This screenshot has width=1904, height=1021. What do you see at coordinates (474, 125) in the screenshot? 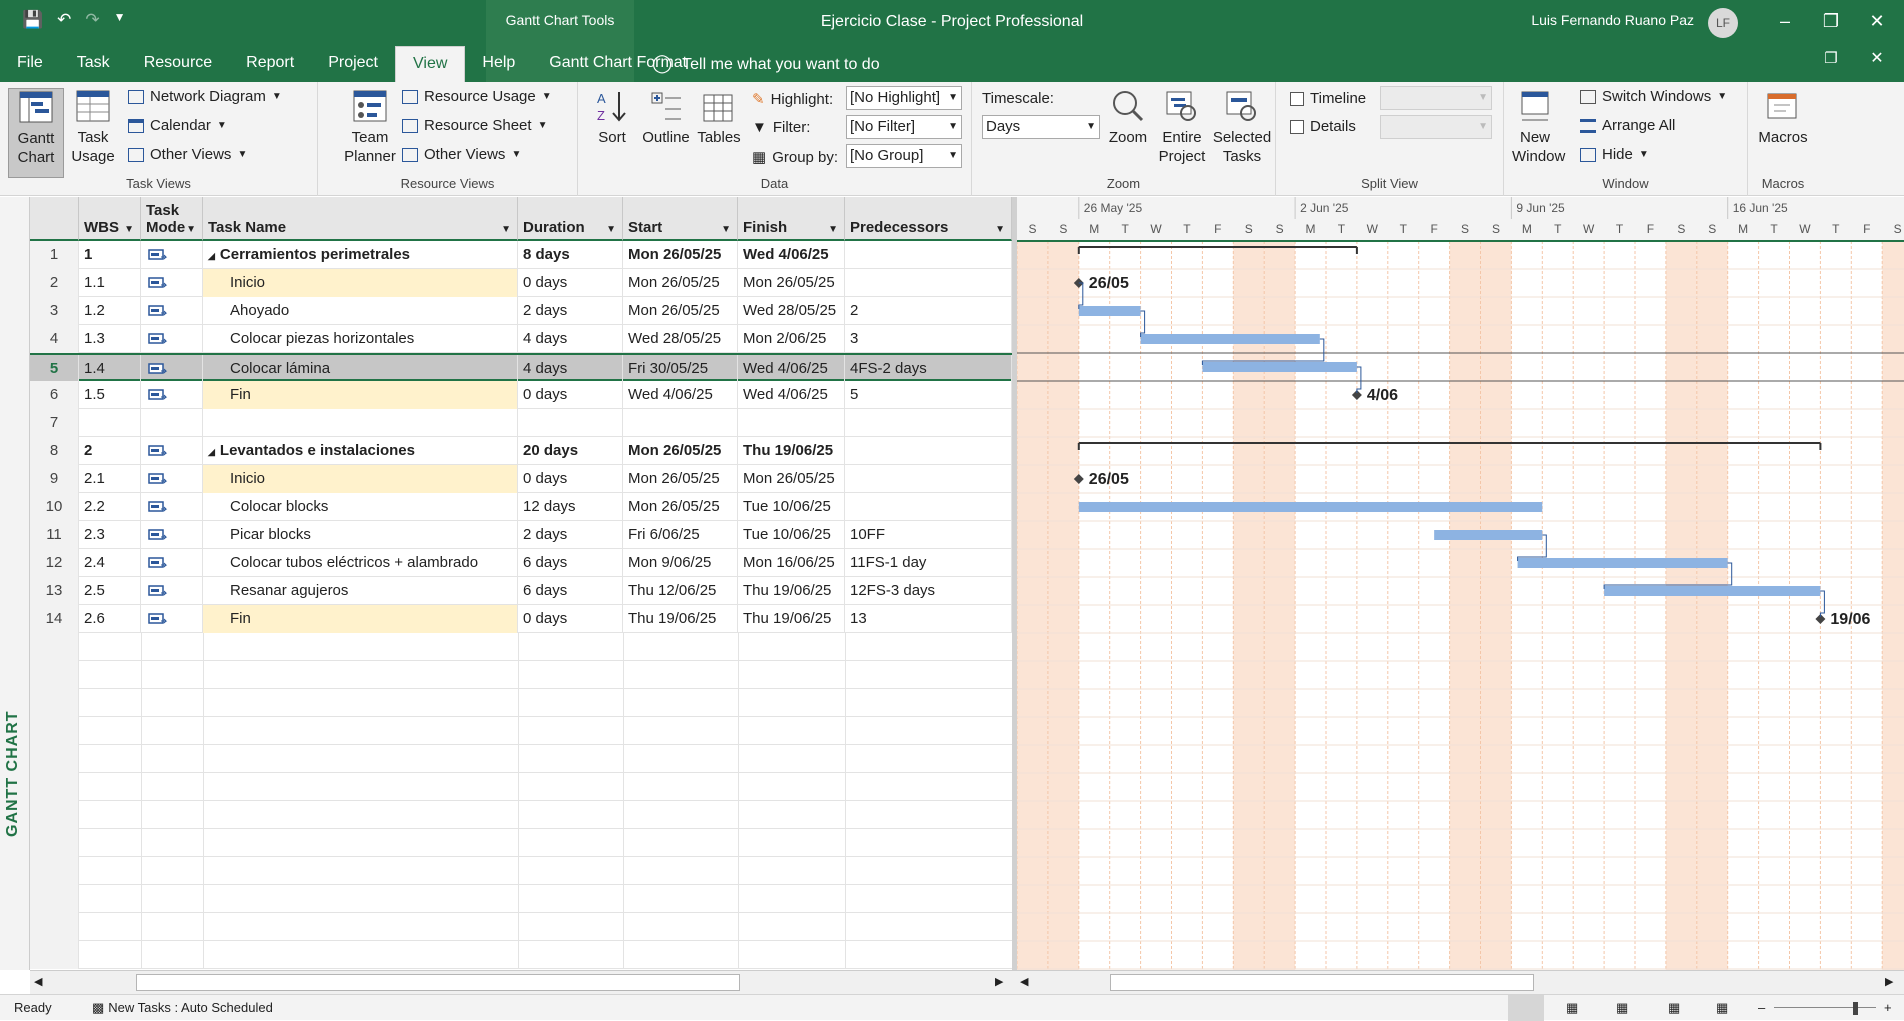
I see `resource-sheet-button: Resource Sheet ▼` at bounding box center [474, 125].